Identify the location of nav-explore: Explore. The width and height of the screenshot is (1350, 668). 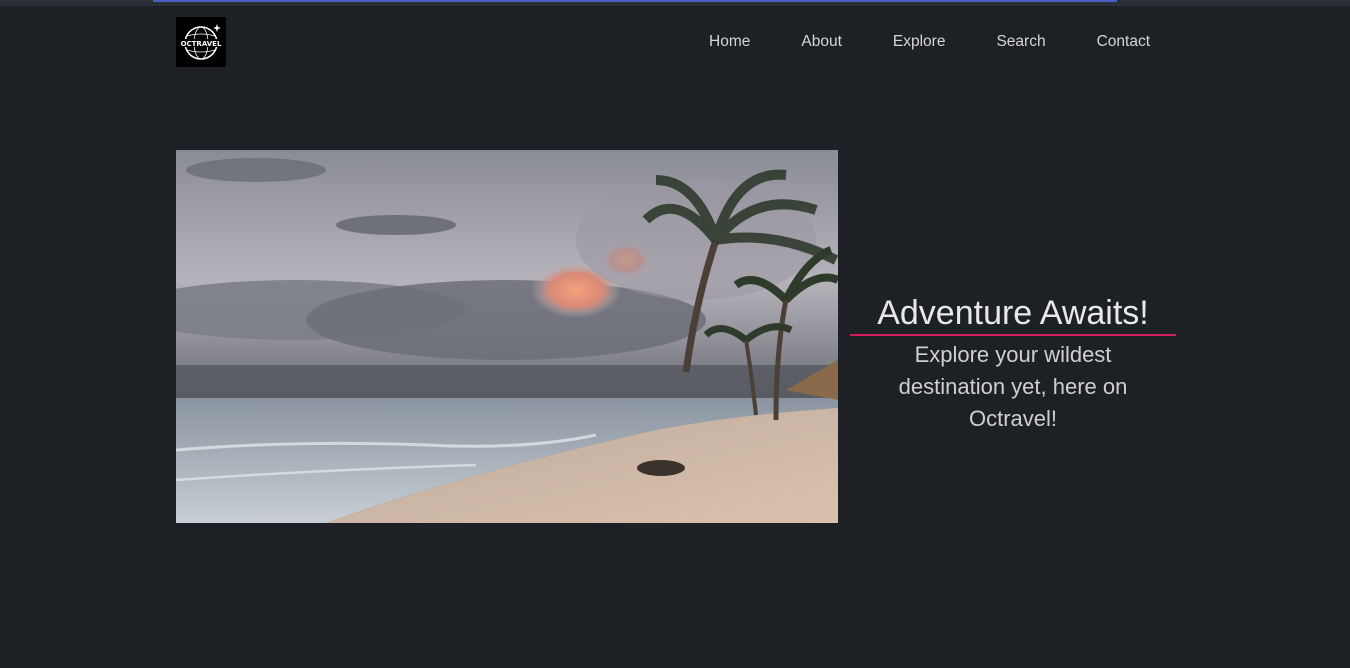
(919, 42).